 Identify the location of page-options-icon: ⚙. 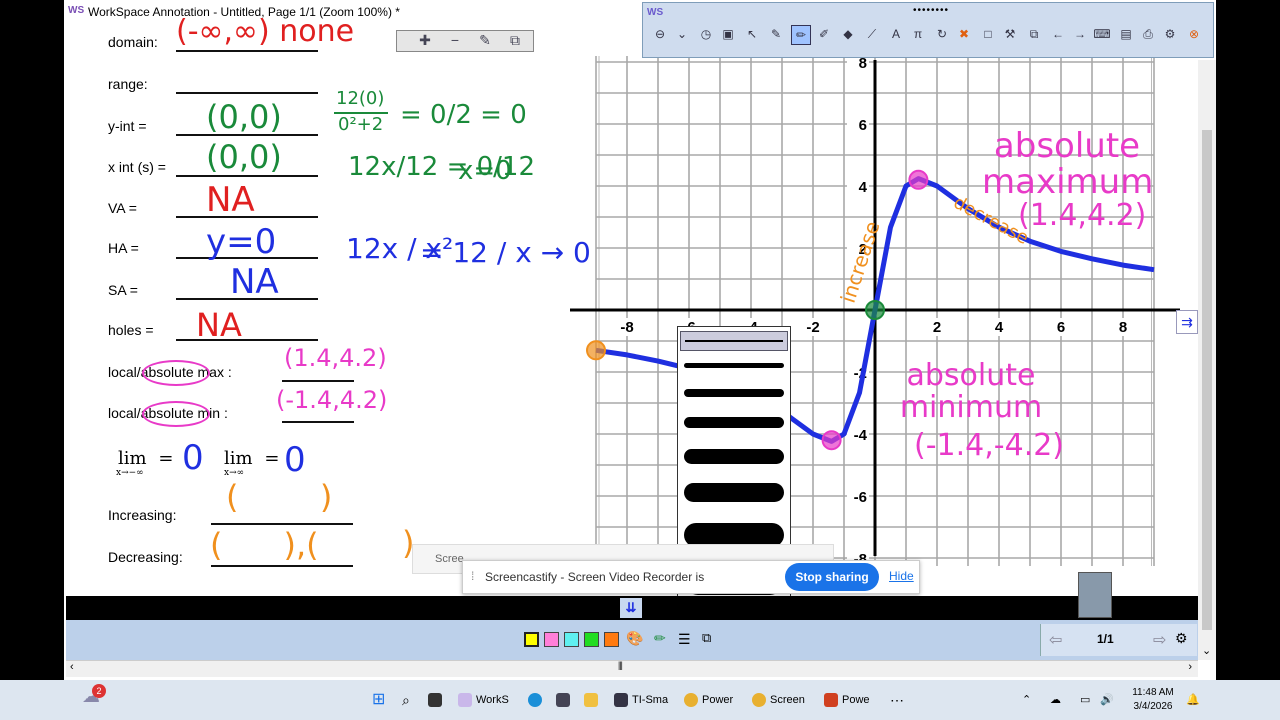
(1181, 638).